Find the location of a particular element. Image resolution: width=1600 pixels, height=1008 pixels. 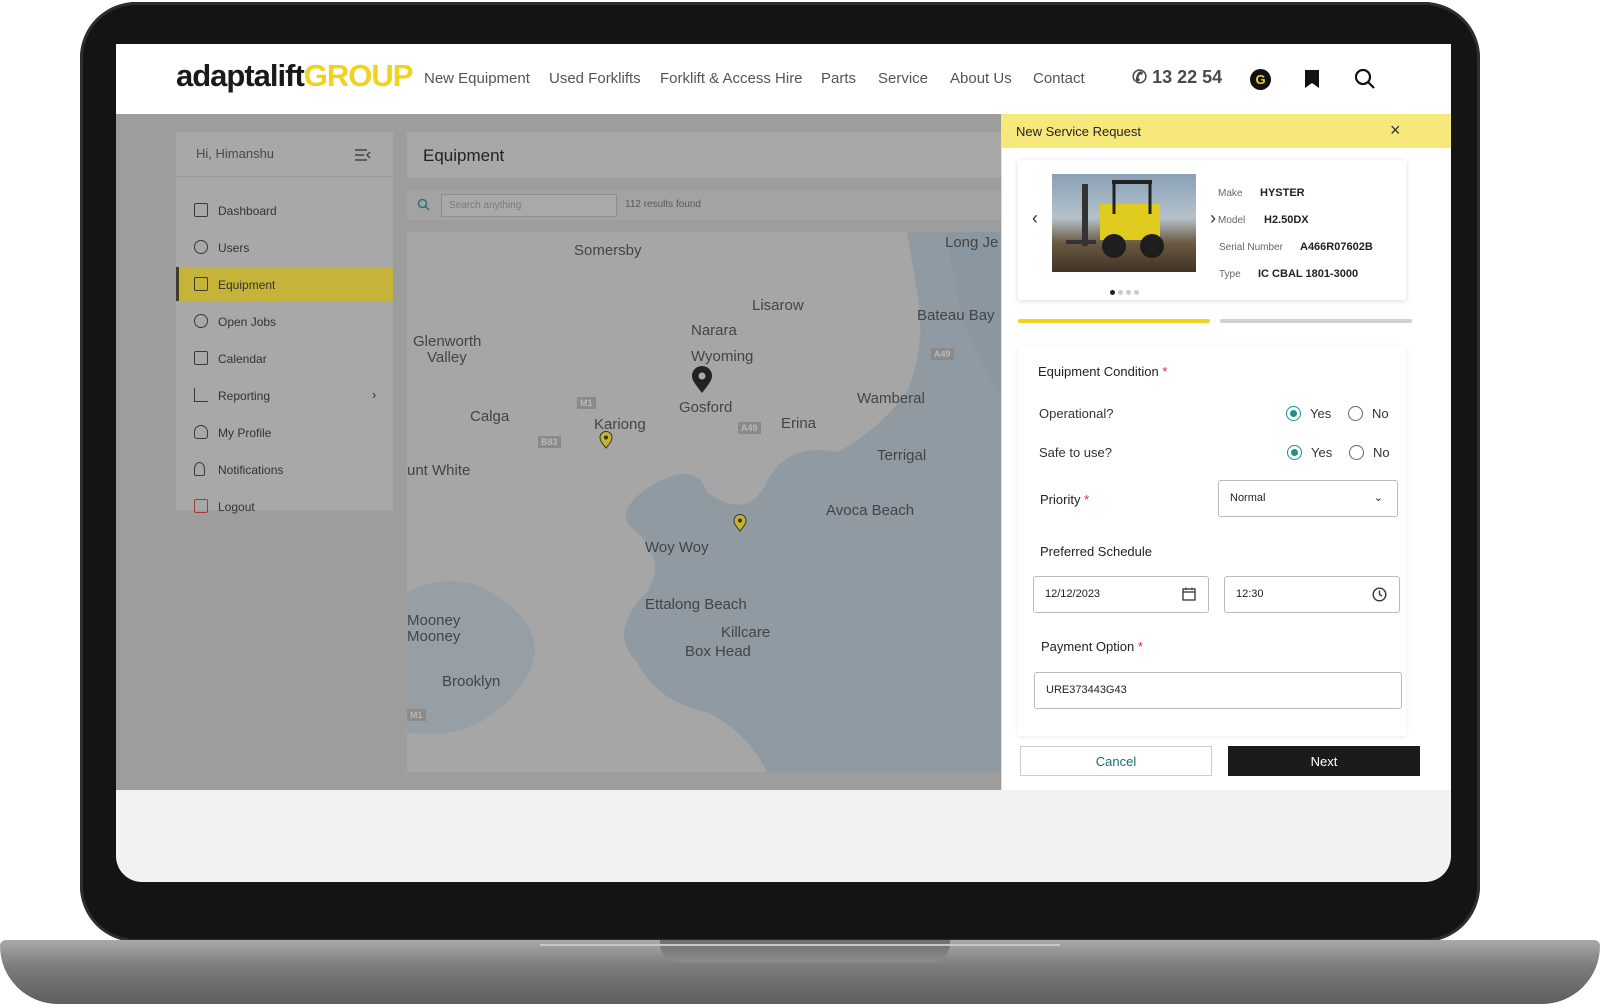

map-place: Long Je is located at coordinates (972, 242).